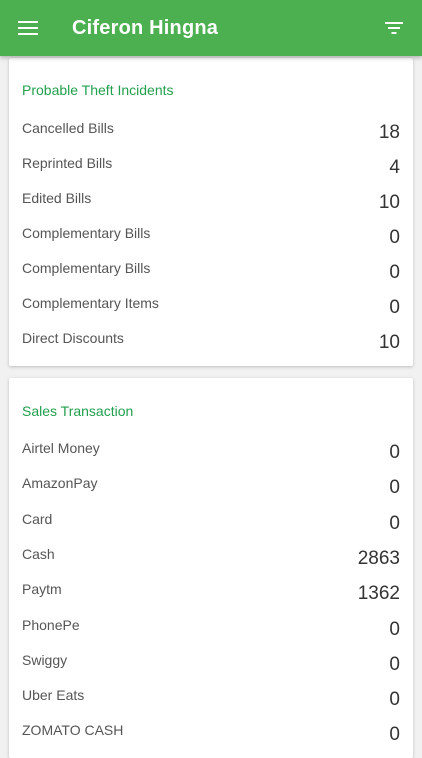 This screenshot has width=422, height=758. Describe the element at coordinates (45, 660) in the screenshot. I see `row-label: Swiggy` at that location.